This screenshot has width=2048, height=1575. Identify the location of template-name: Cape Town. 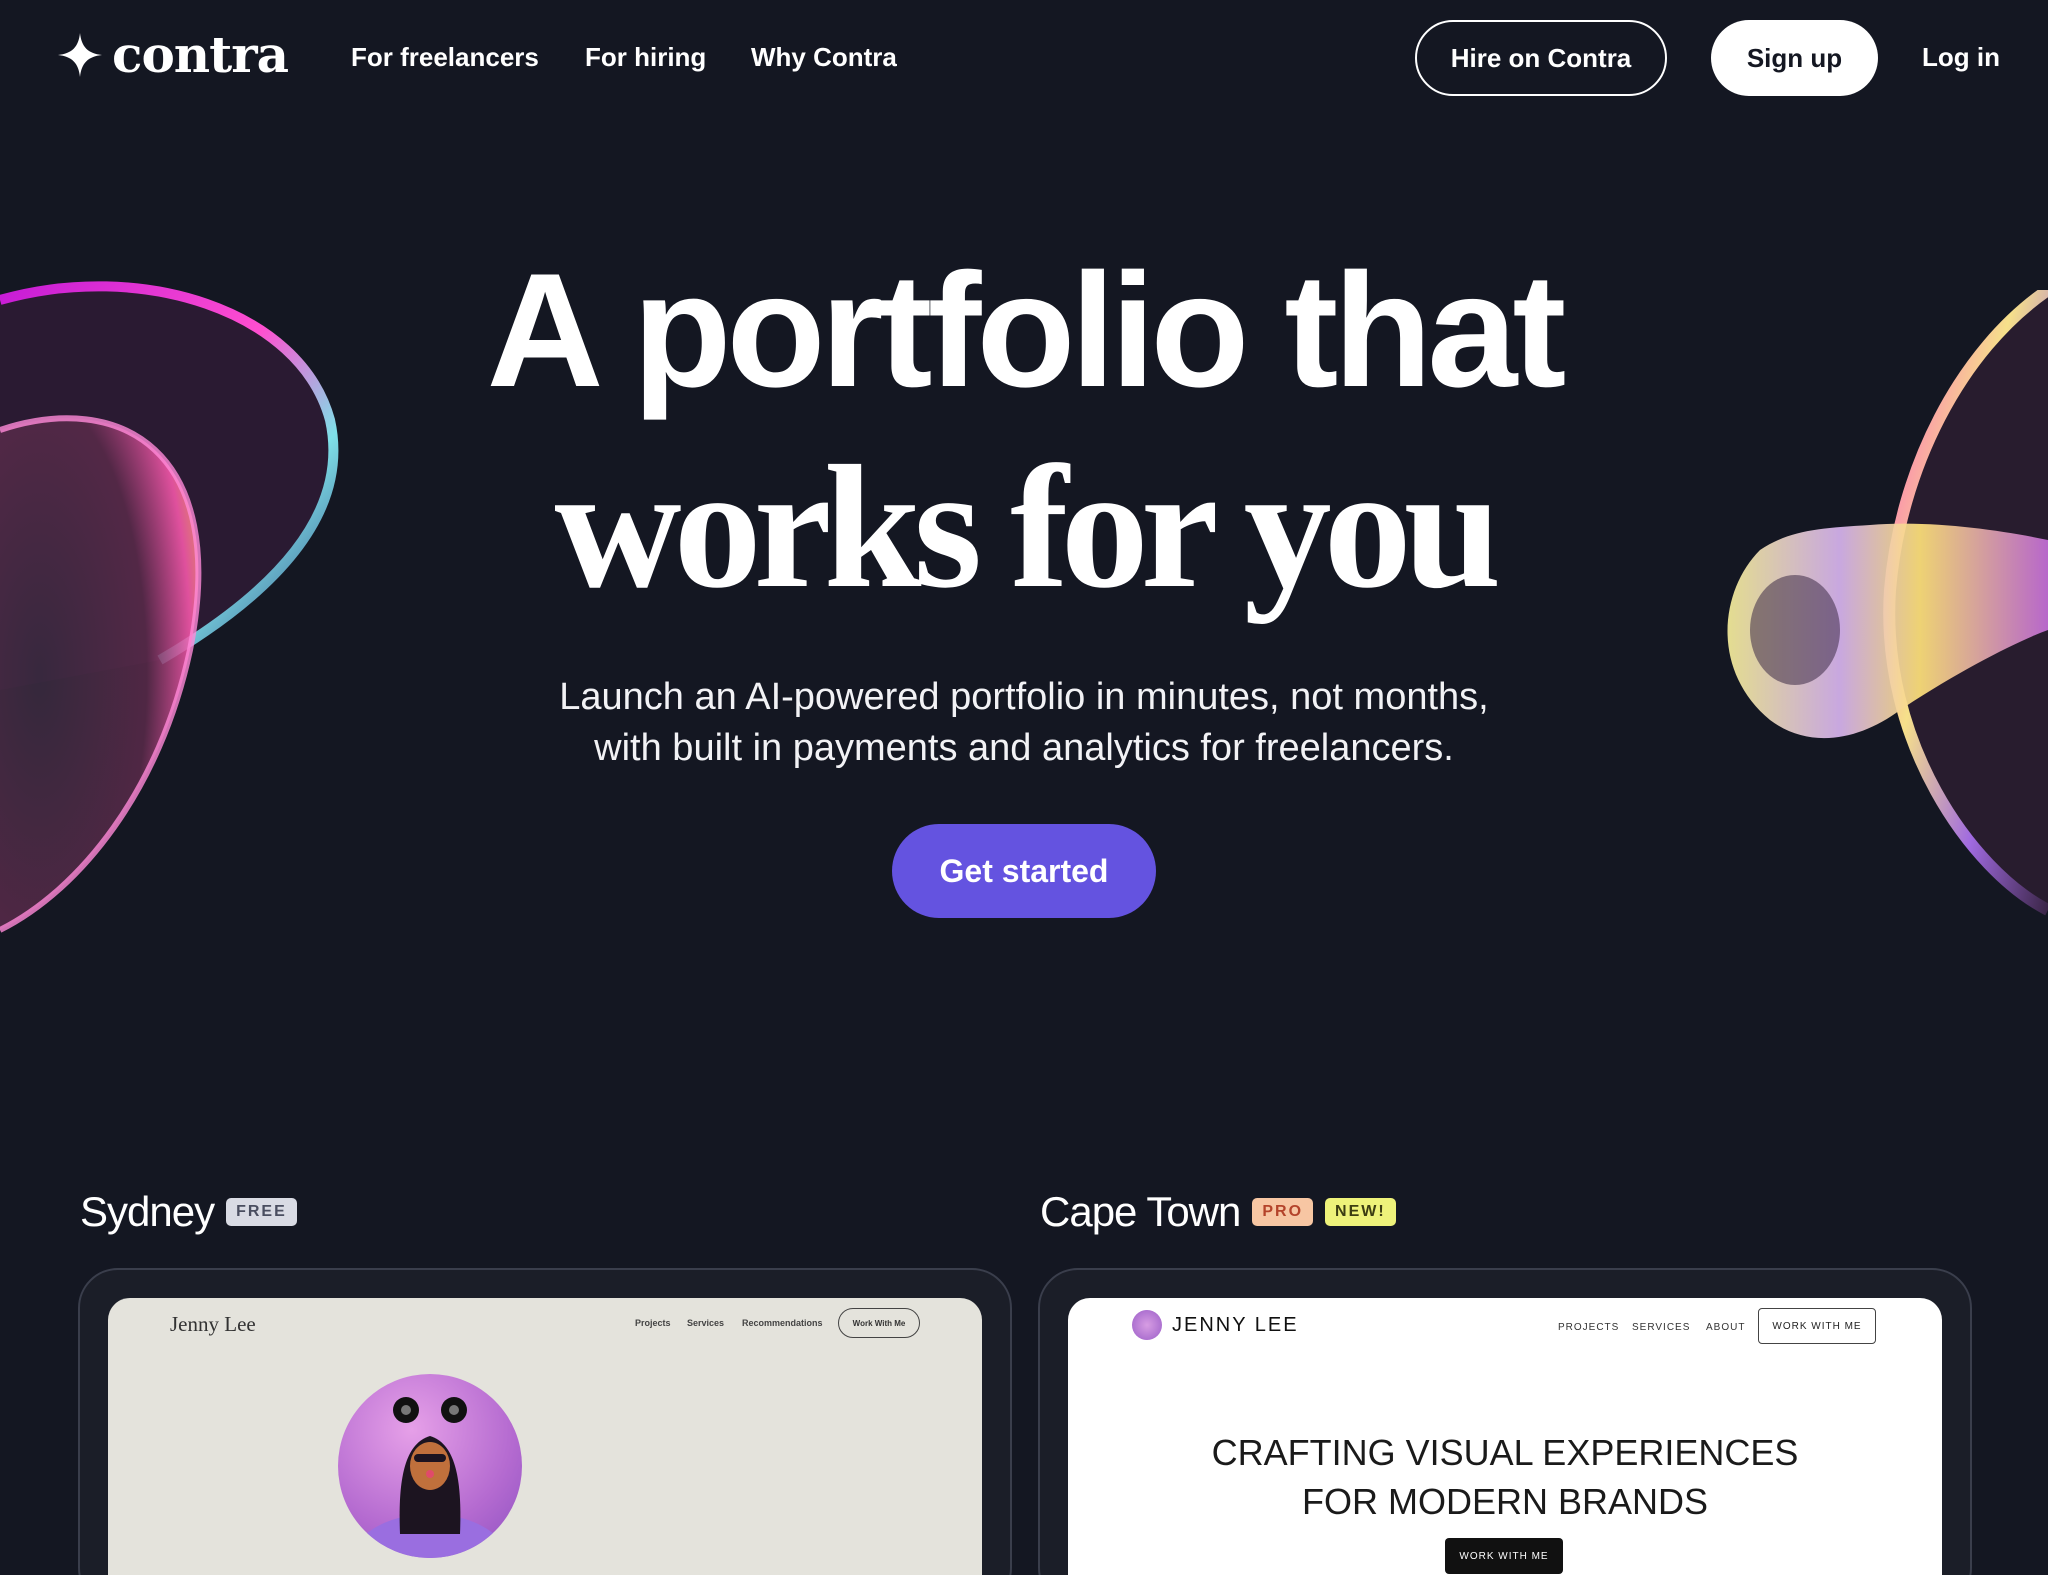
(1140, 1211).